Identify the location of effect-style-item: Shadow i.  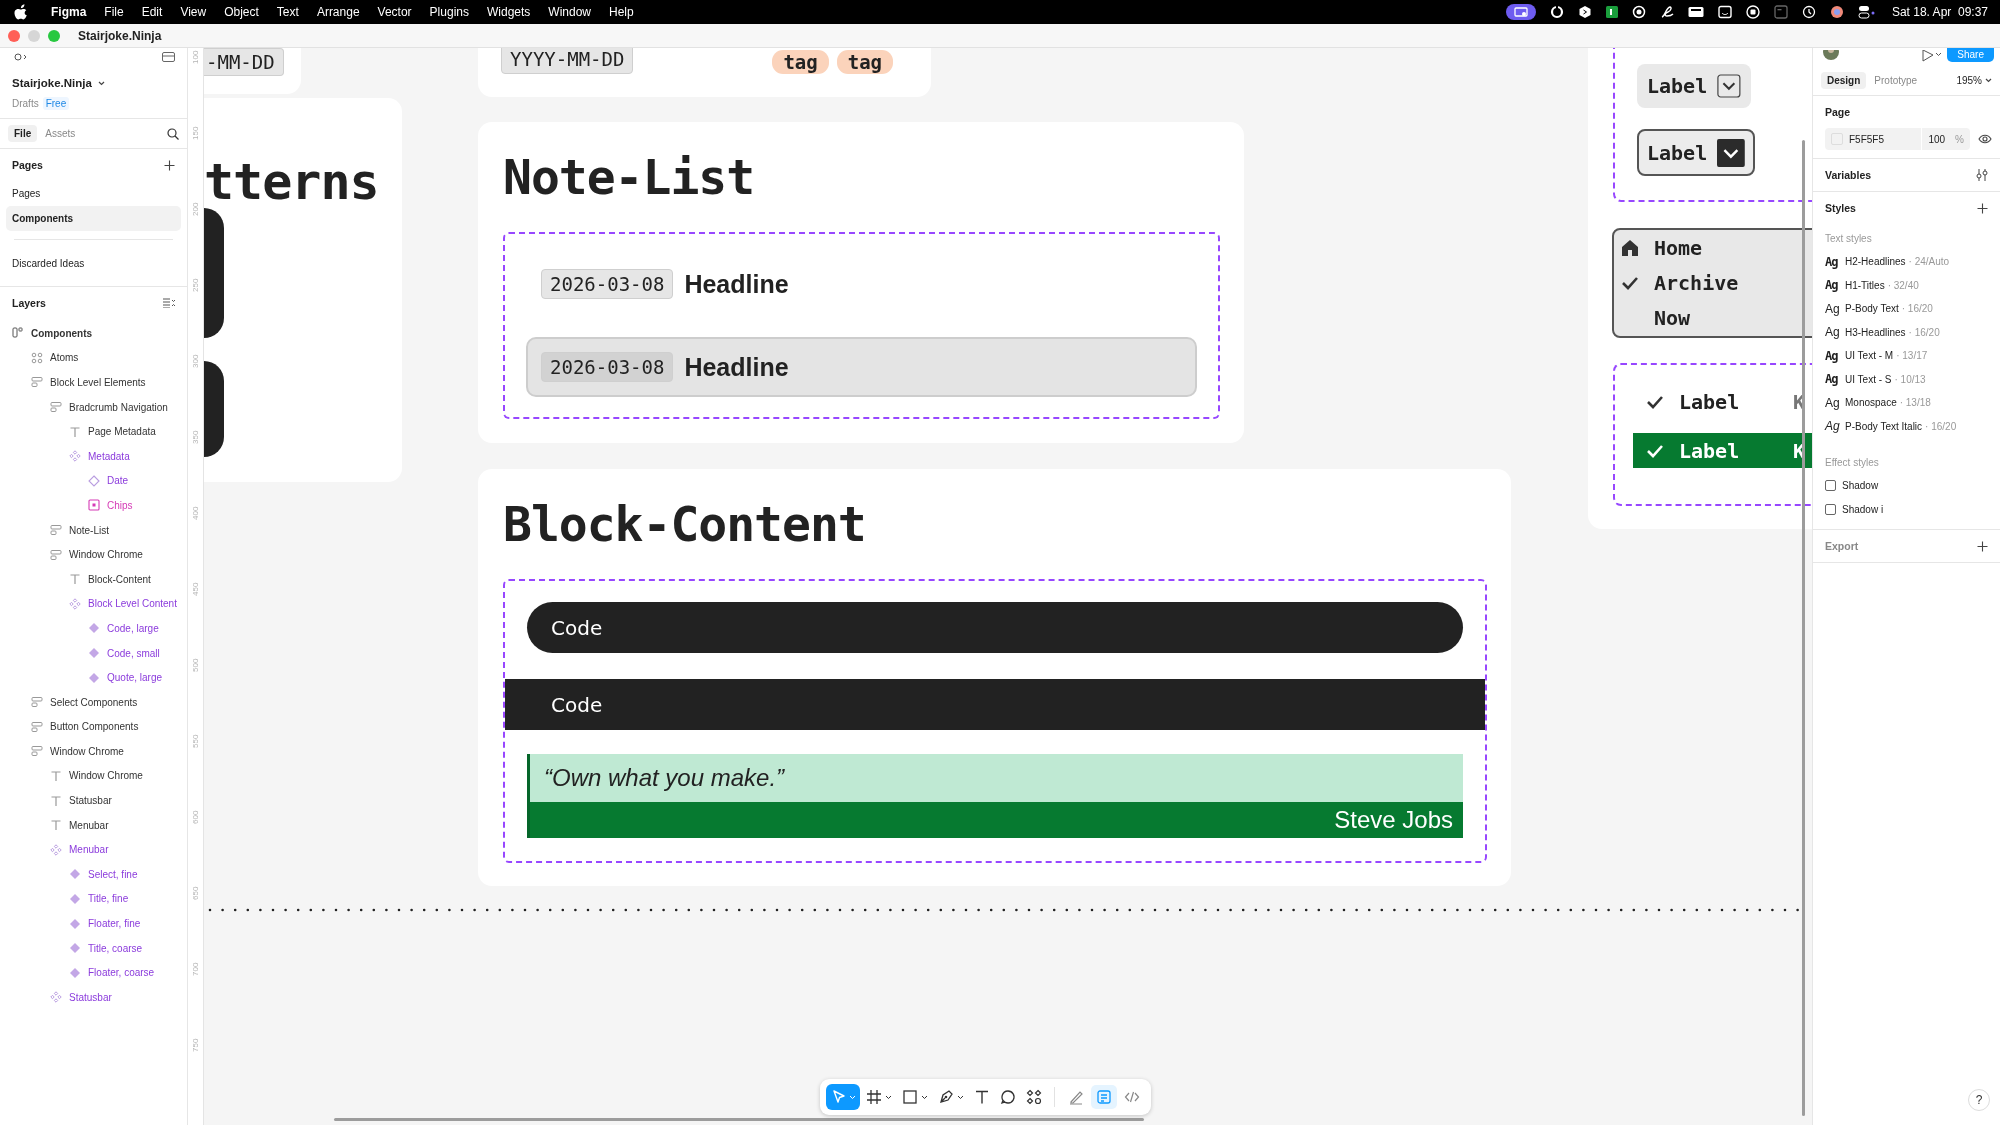
(1863, 509).